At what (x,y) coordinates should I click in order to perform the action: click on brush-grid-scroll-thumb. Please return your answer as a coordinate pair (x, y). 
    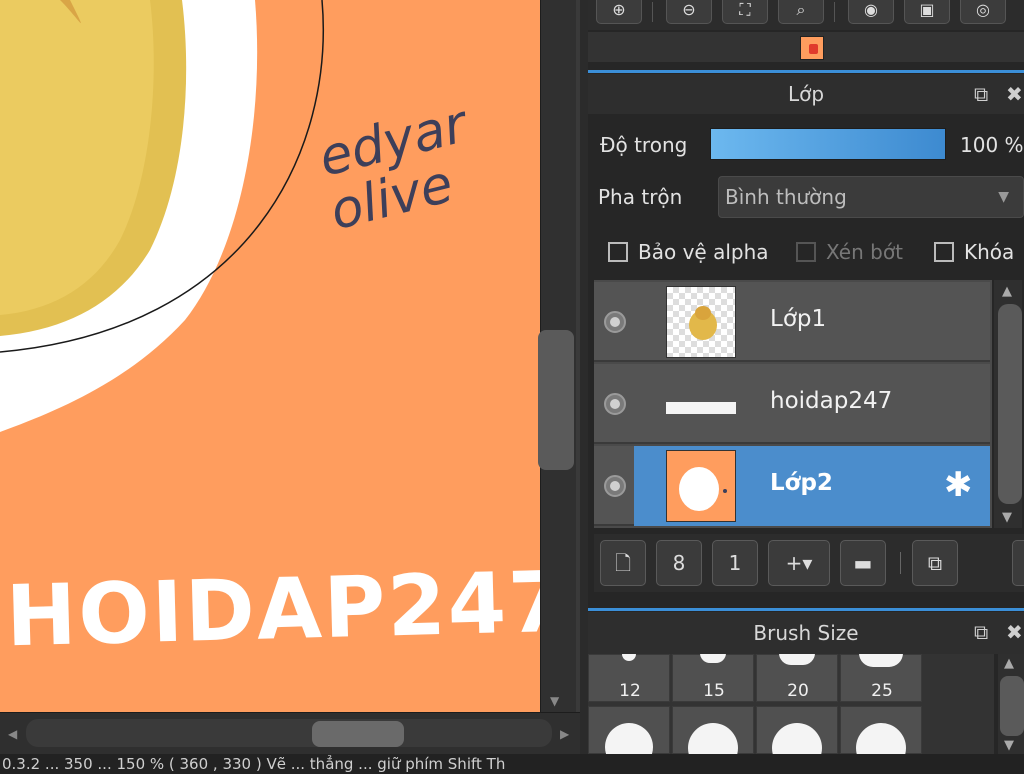
    Looking at the image, I should click on (1012, 706).